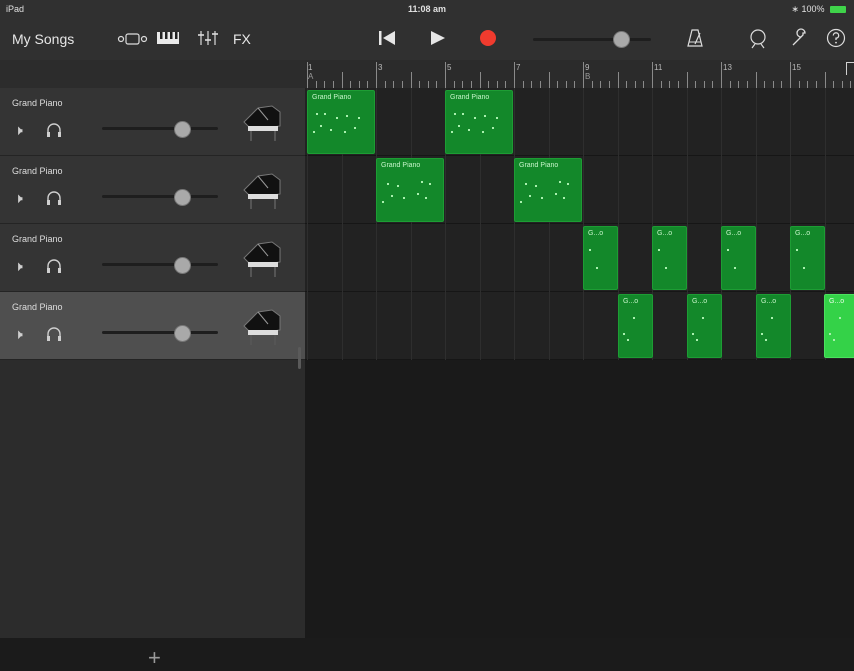 The width and height of the screenshot is (854, 671). I want to click on my-songs-button: My Songs, so click(43, 39).